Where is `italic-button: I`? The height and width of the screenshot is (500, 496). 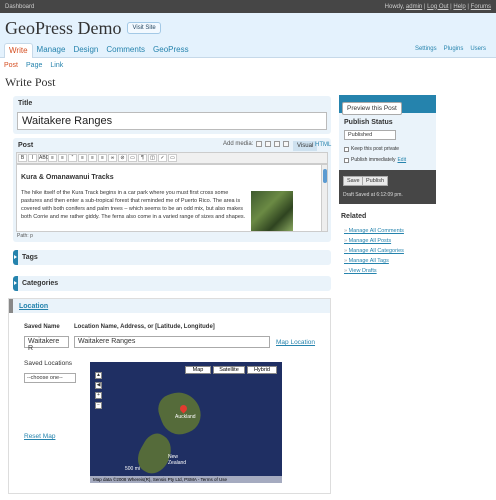 italic-button: I is located at coordinates (32, 158).